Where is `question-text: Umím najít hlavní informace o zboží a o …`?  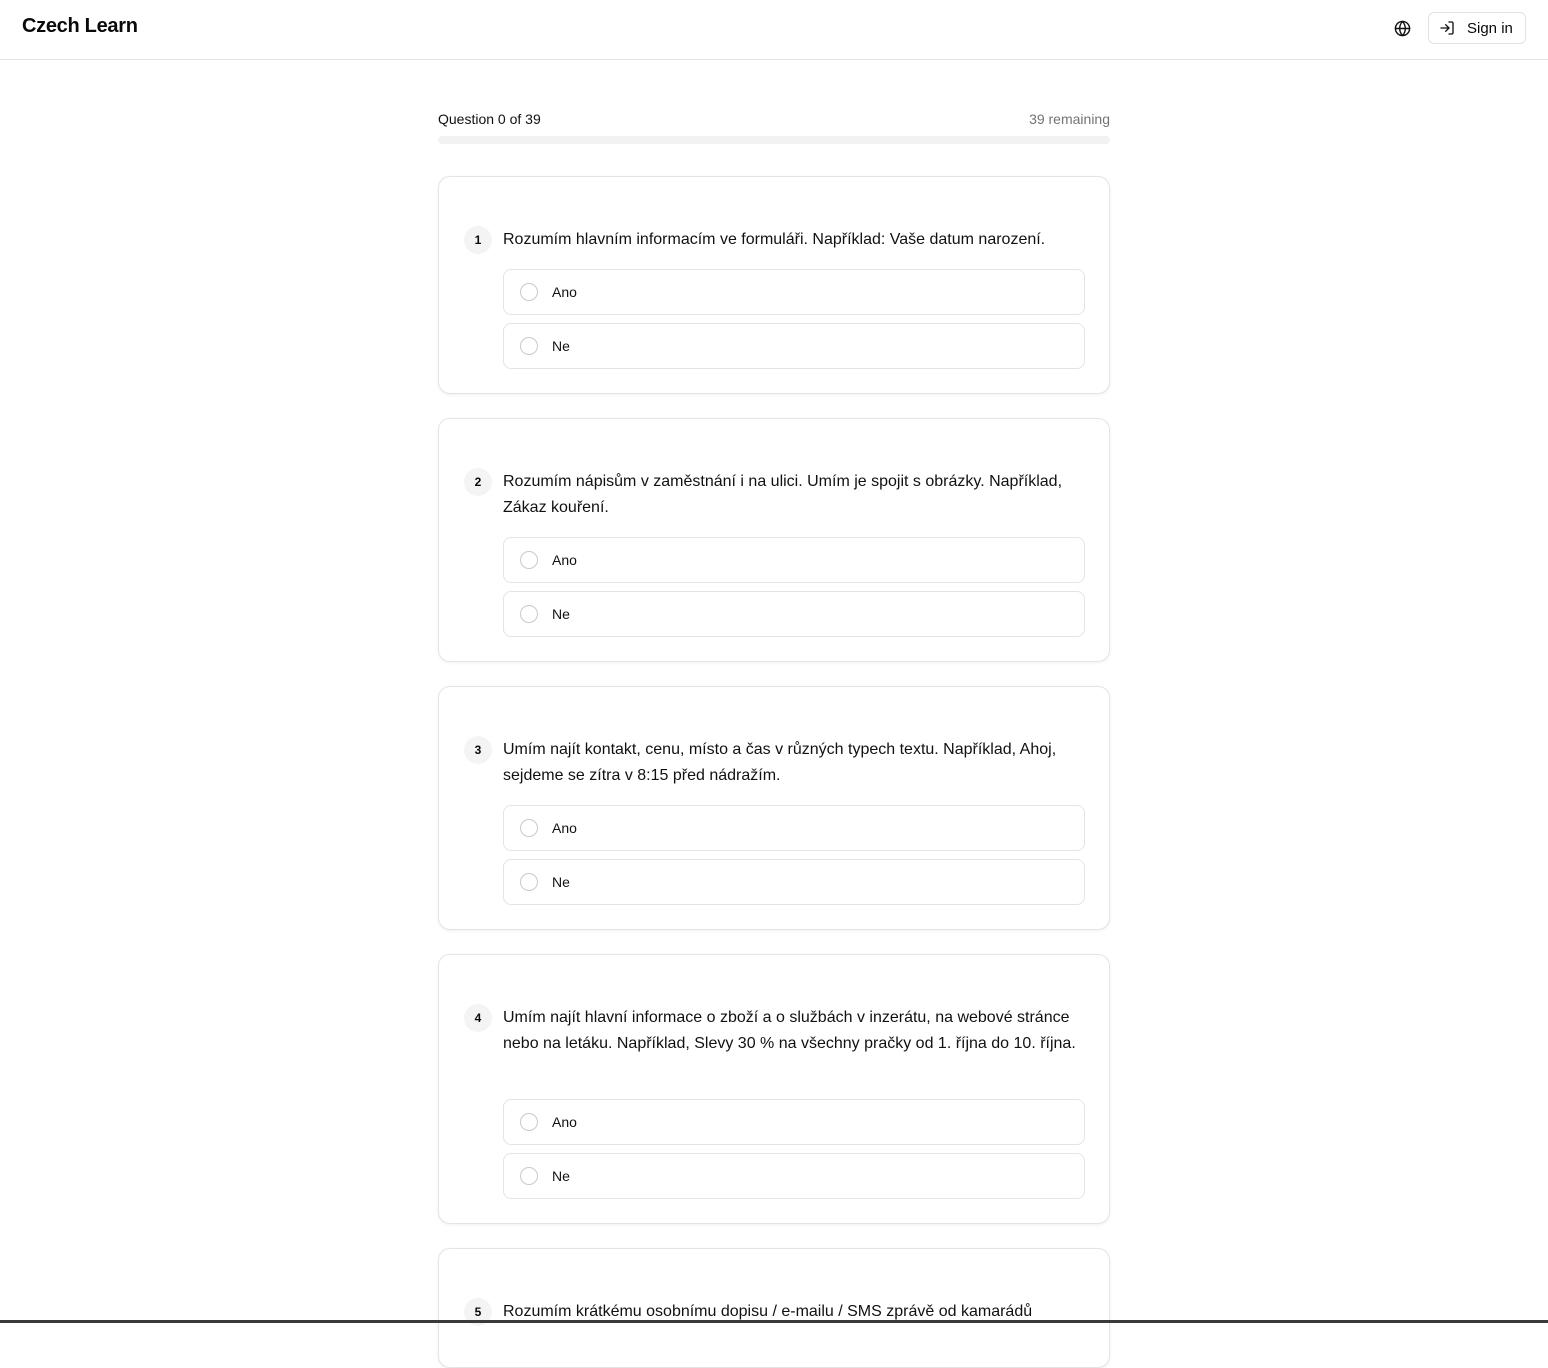 question-text: Umím najít hlavní informace o zboží a o … is located at coordinates (789, 1030).